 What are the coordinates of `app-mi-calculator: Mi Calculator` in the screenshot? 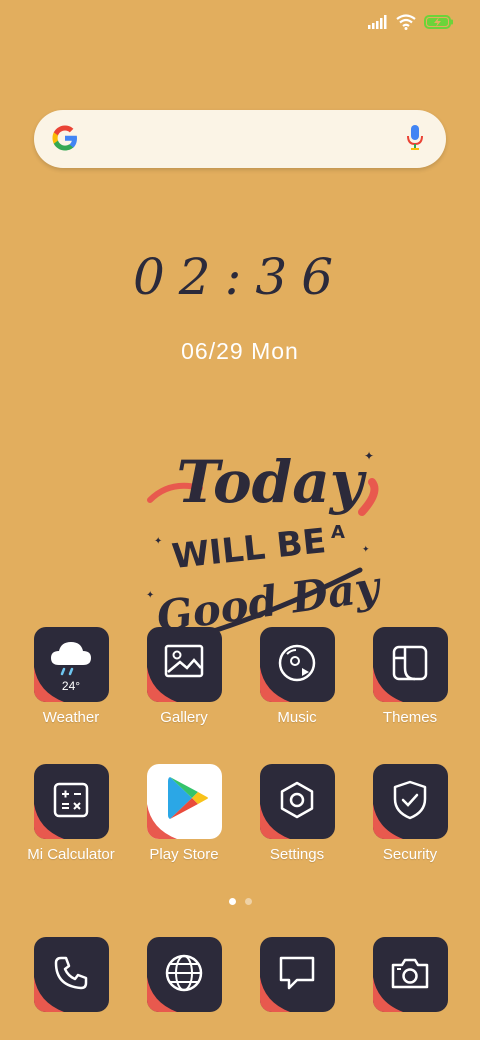 It's located at (71, 813).